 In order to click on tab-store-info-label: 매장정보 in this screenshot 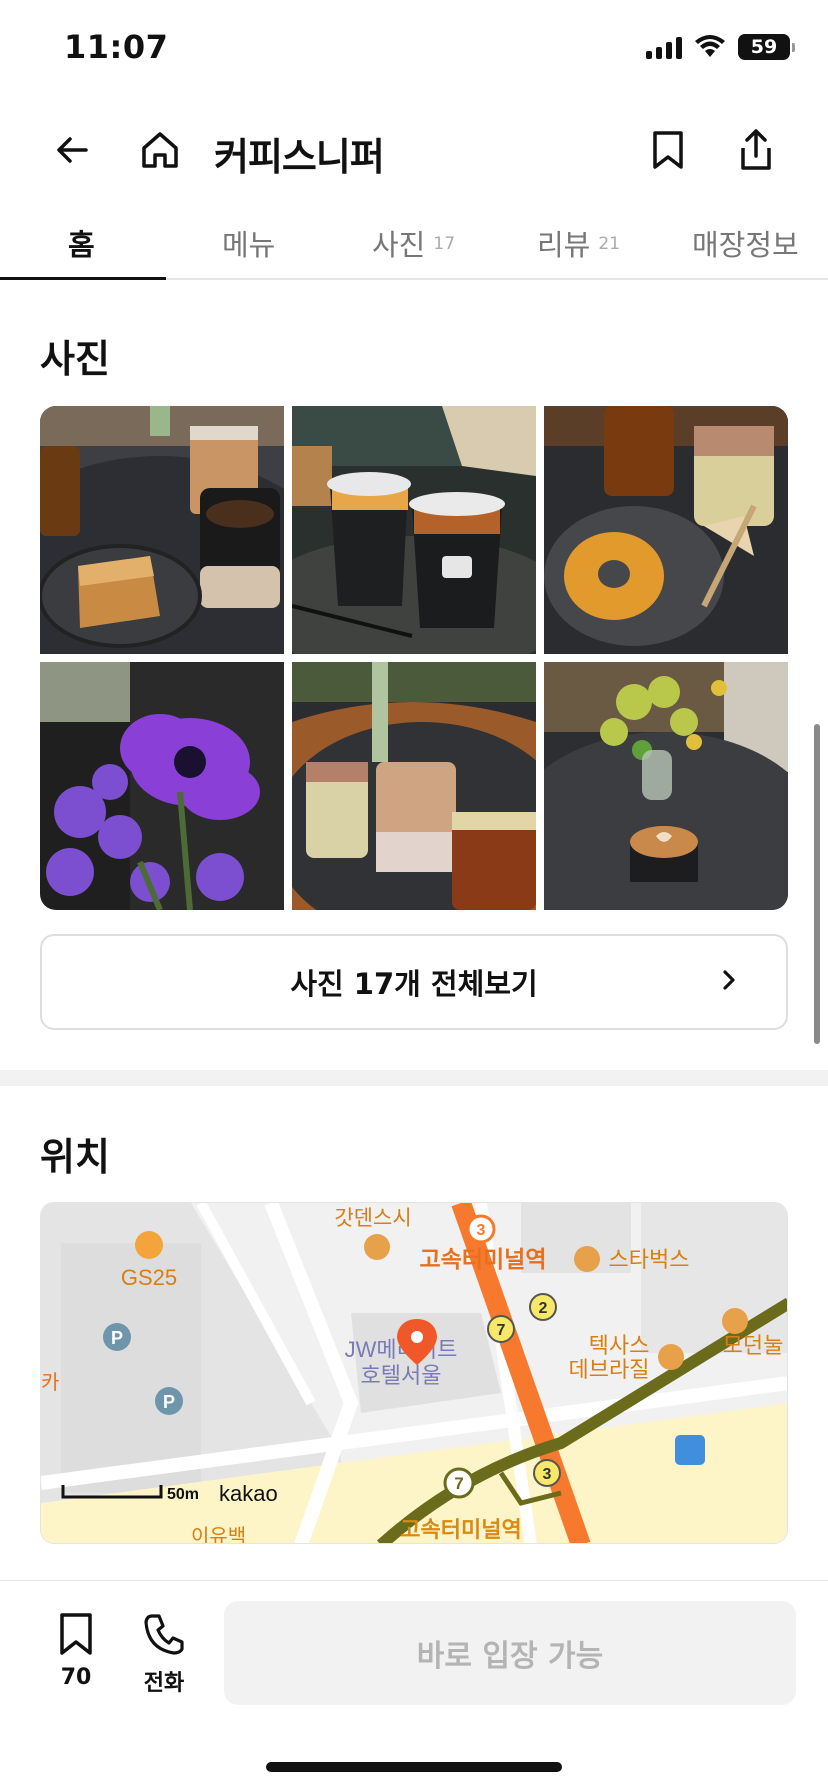, I will do `click(745, 245)`.